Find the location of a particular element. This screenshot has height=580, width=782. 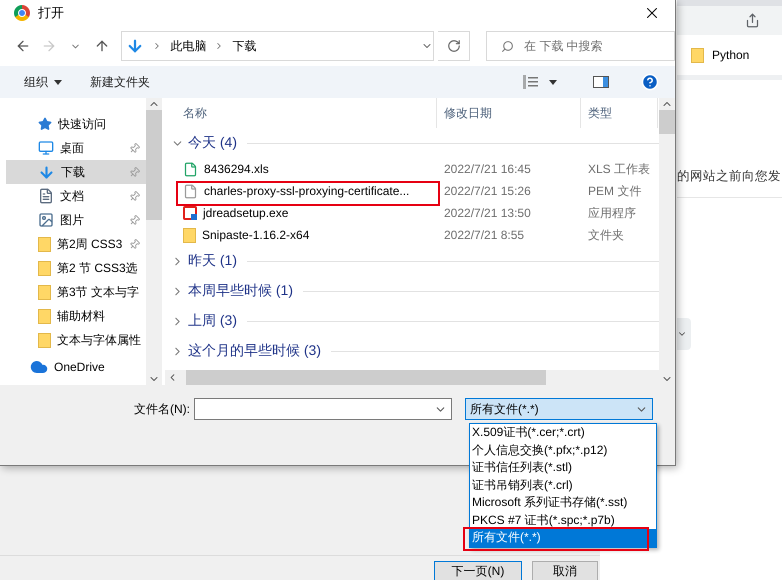

sidebar-item: 第2周 CSS3 is located at coordinates (76, 244).